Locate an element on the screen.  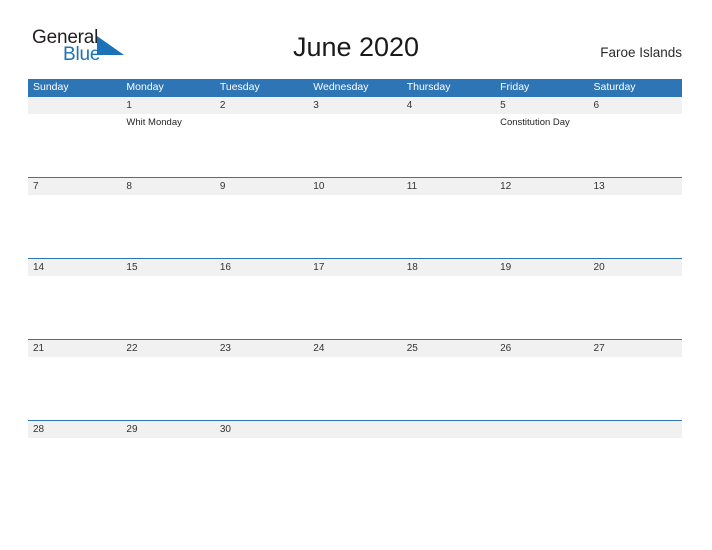
date-number: 10 is located at coordinates (354, 186).